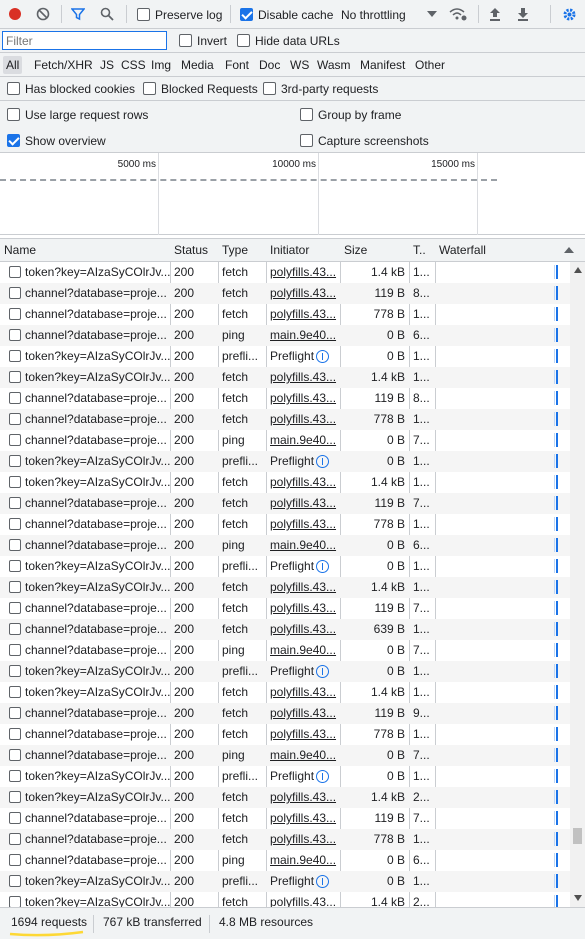  I want to click on disable-cache-checkbox, so click(246, 14).